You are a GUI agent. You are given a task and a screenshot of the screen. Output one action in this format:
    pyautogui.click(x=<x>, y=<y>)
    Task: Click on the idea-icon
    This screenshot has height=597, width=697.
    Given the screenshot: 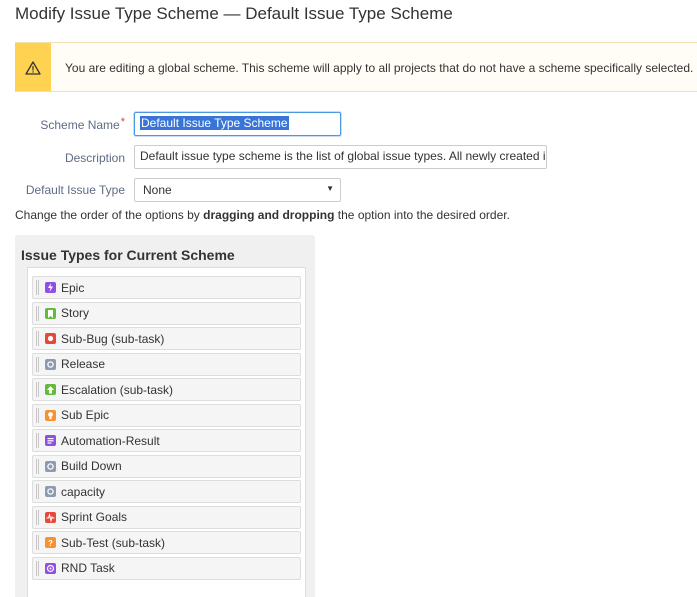 What is the action you would take?
    pyautogui.click(x=50, y=415)
    